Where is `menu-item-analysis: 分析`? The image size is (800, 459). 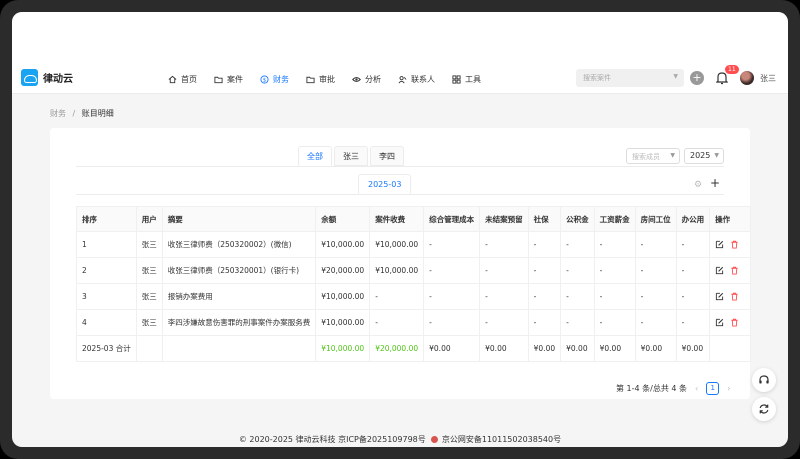
menu-item-analysis: 分析 is located at coordinates (366, 79).